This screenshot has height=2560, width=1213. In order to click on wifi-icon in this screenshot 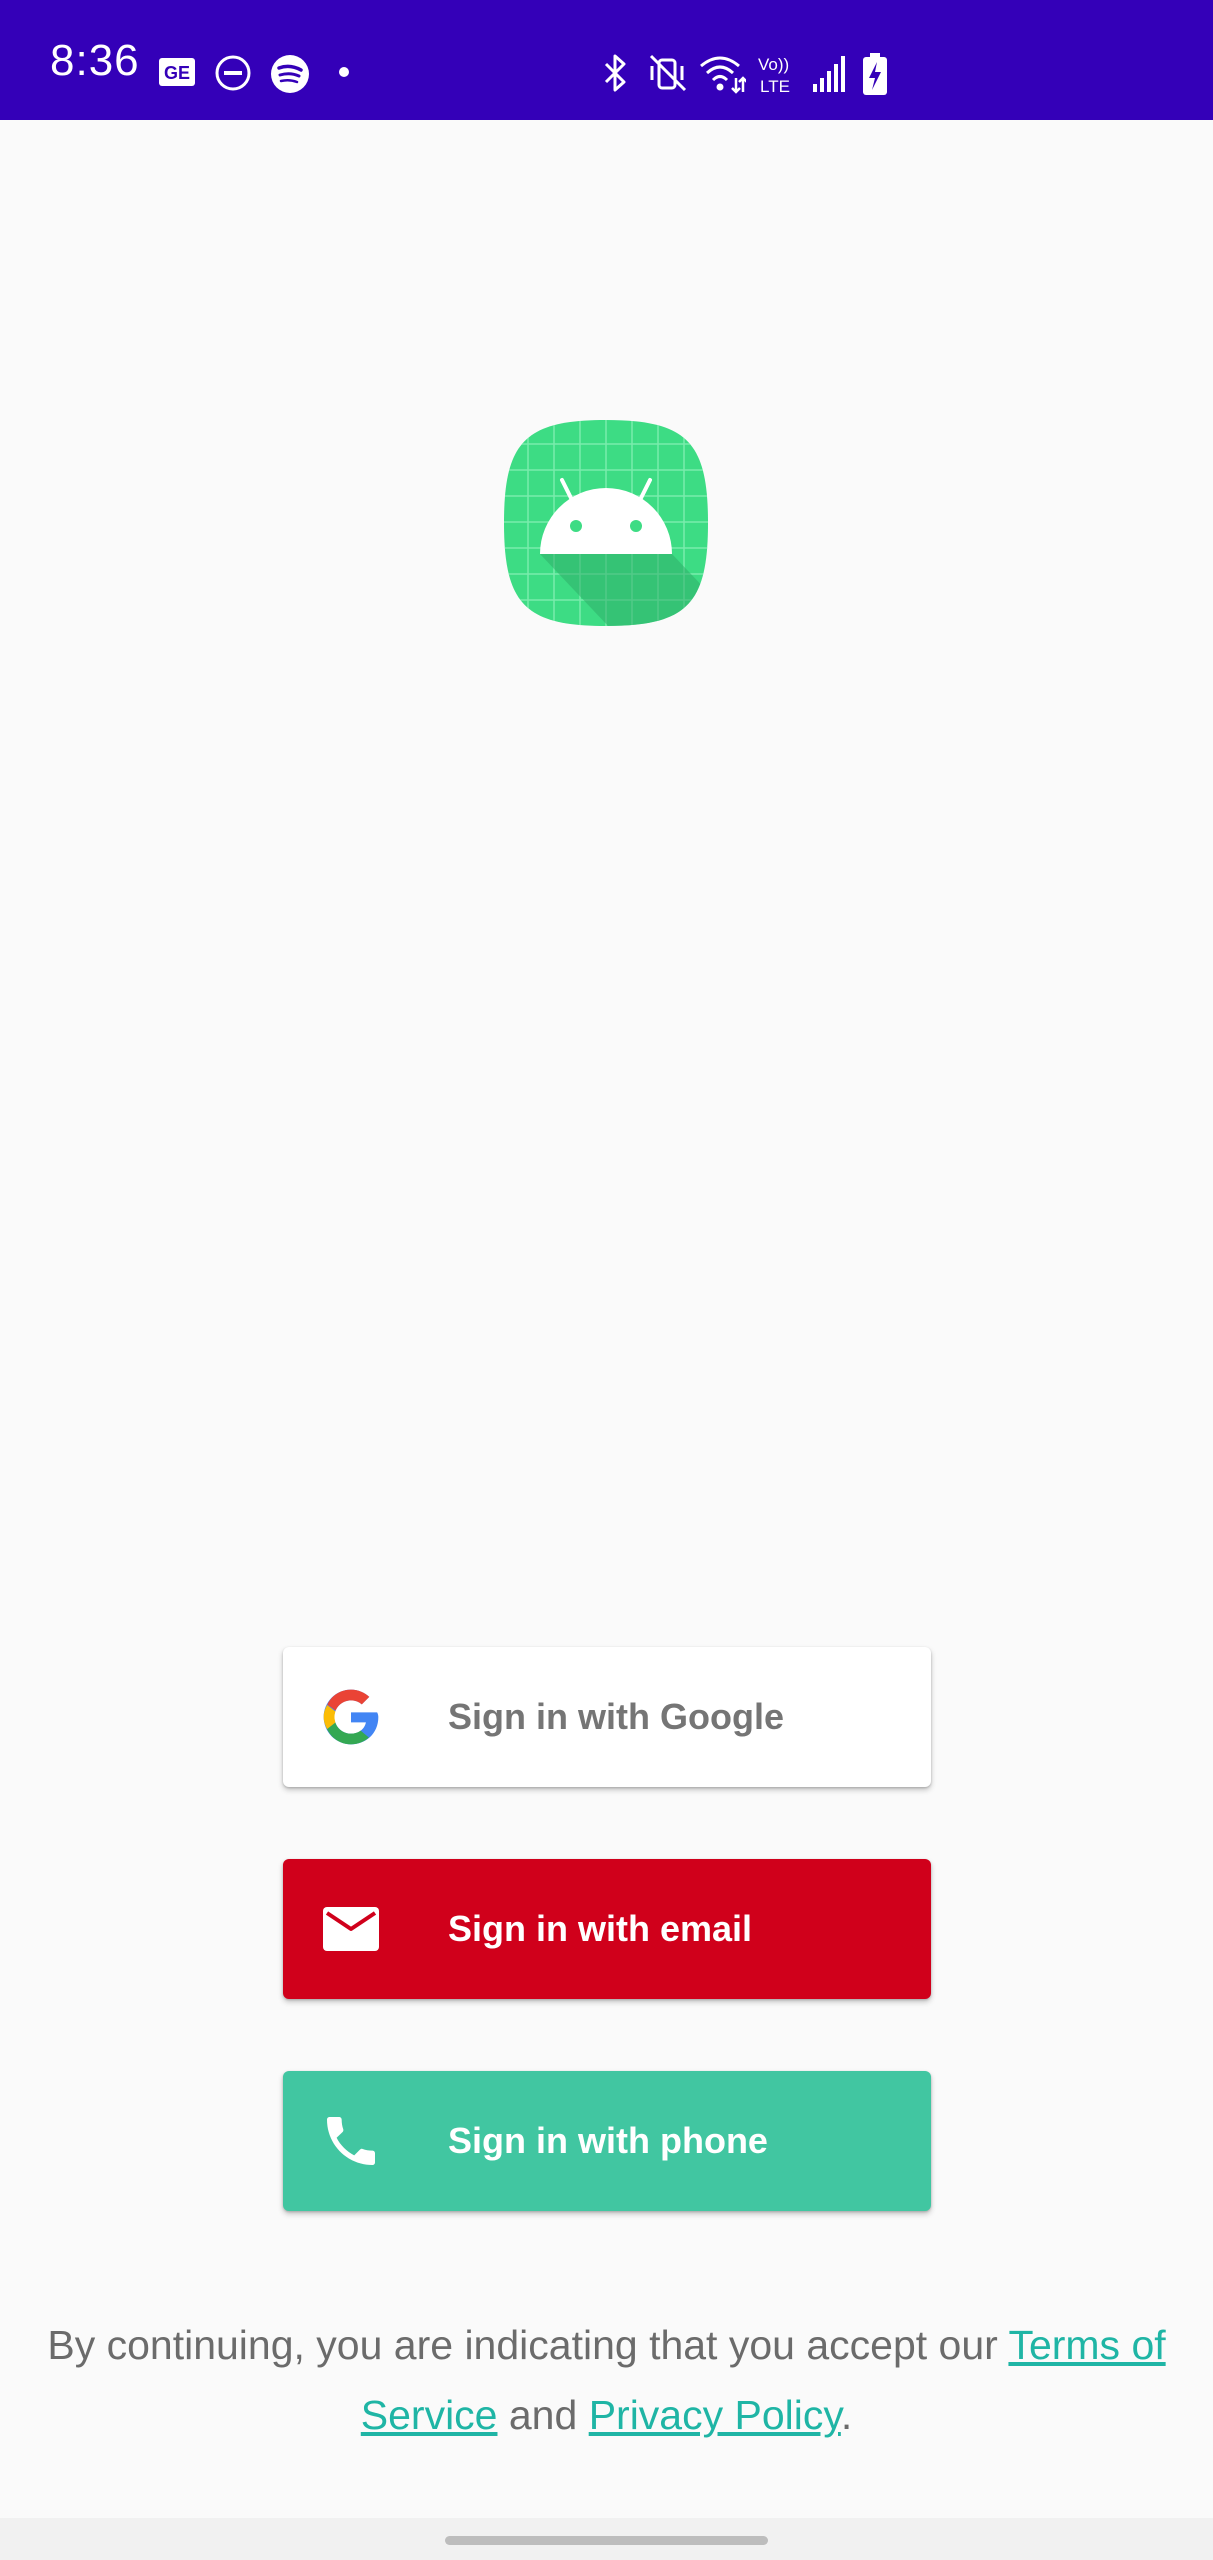, I will do `click(723, 75)`.